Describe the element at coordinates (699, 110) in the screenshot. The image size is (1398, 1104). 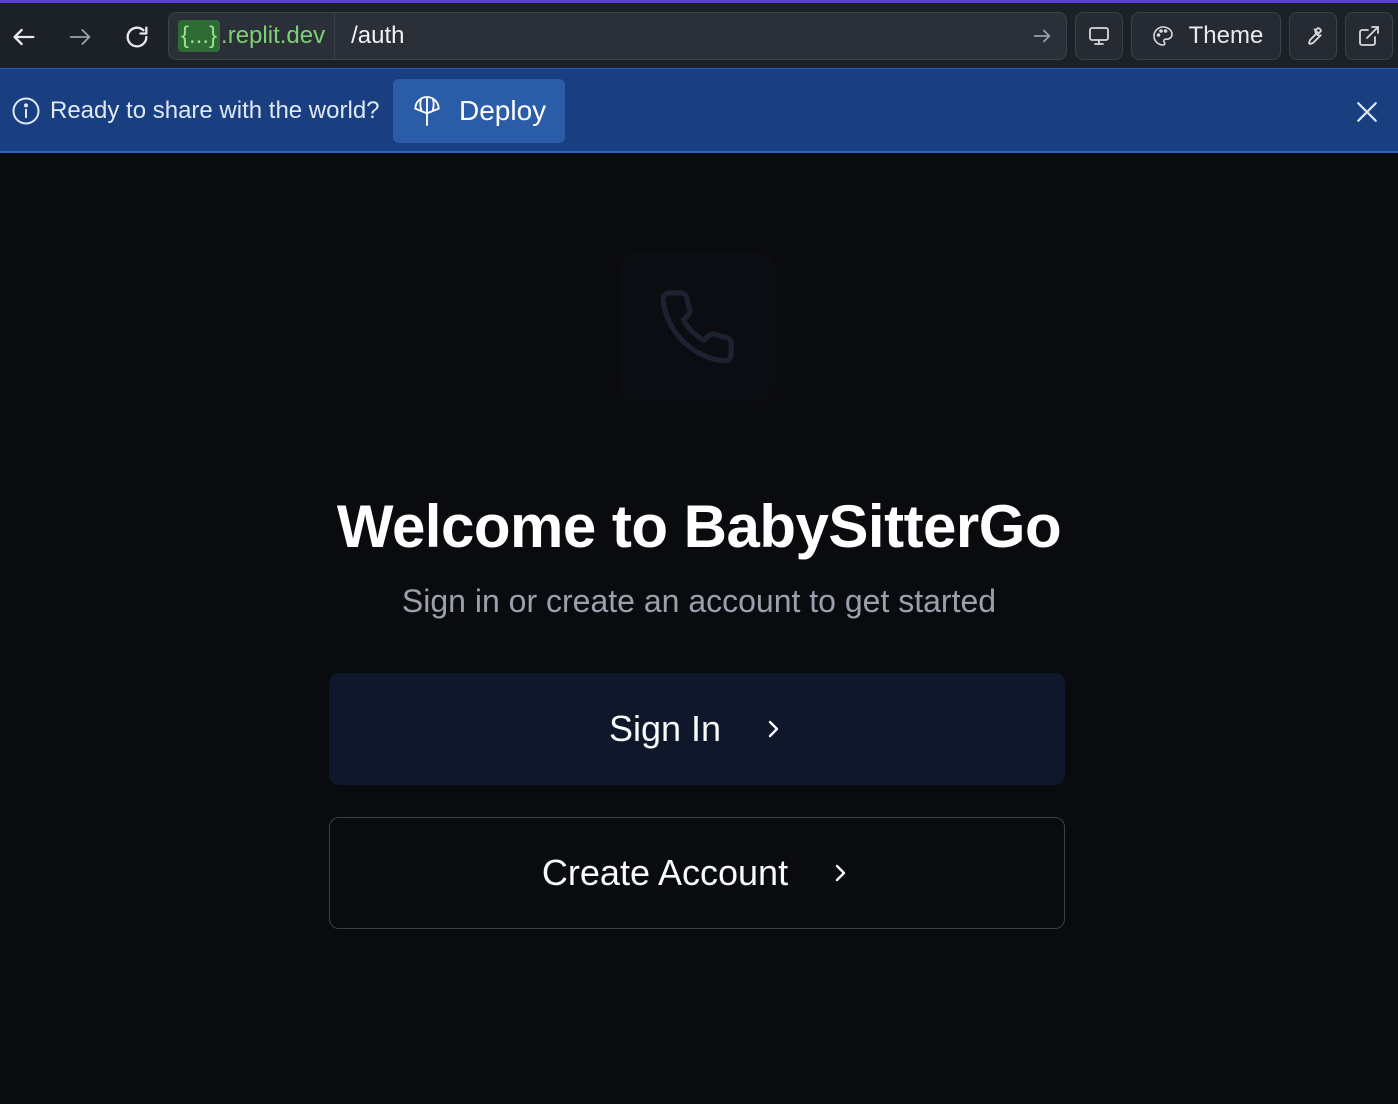
I see `deploy-banner: Ready to share with the world? Deploy` at that location.